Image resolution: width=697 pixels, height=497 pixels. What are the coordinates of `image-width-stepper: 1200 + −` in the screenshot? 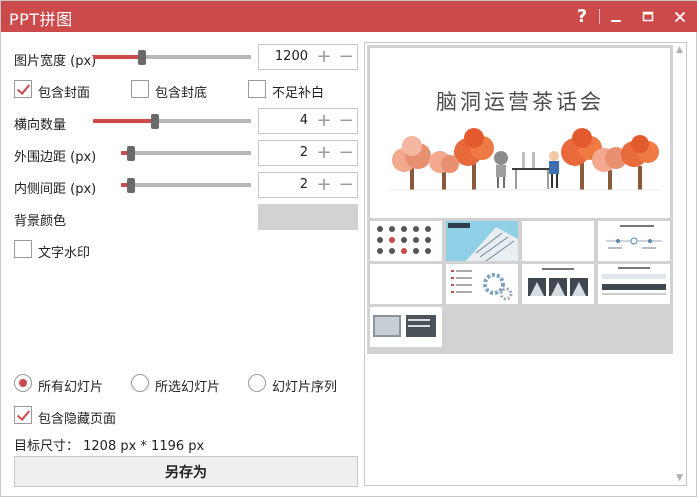 It's located at (308, 57).